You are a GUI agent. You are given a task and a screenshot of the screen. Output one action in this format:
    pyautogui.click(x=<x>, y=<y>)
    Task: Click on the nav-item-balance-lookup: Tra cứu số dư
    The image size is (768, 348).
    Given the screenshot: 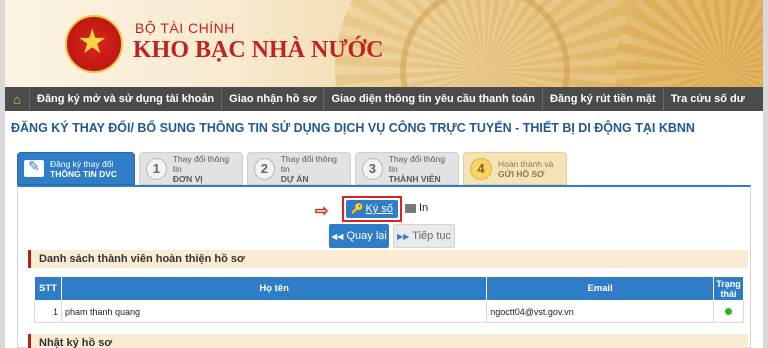 What is the action you would take?
    pyautogui.click(x=707, y=99)
    